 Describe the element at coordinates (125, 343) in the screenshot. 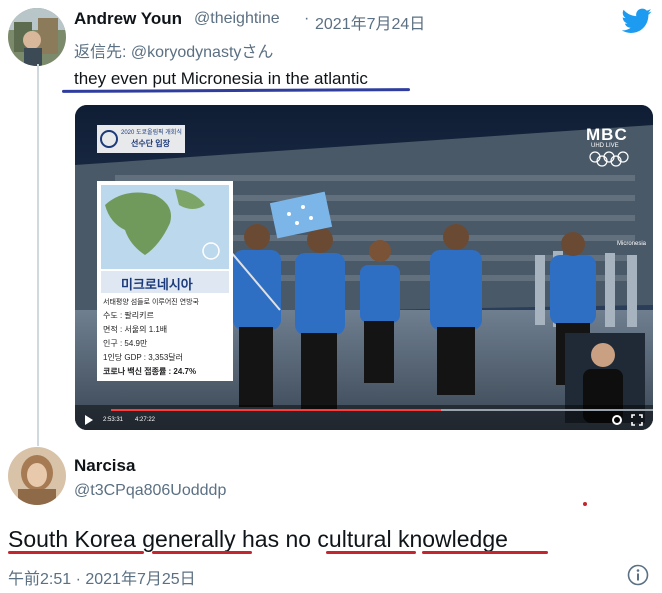

I see `info-line: 인구 : 54.9만` at that location.